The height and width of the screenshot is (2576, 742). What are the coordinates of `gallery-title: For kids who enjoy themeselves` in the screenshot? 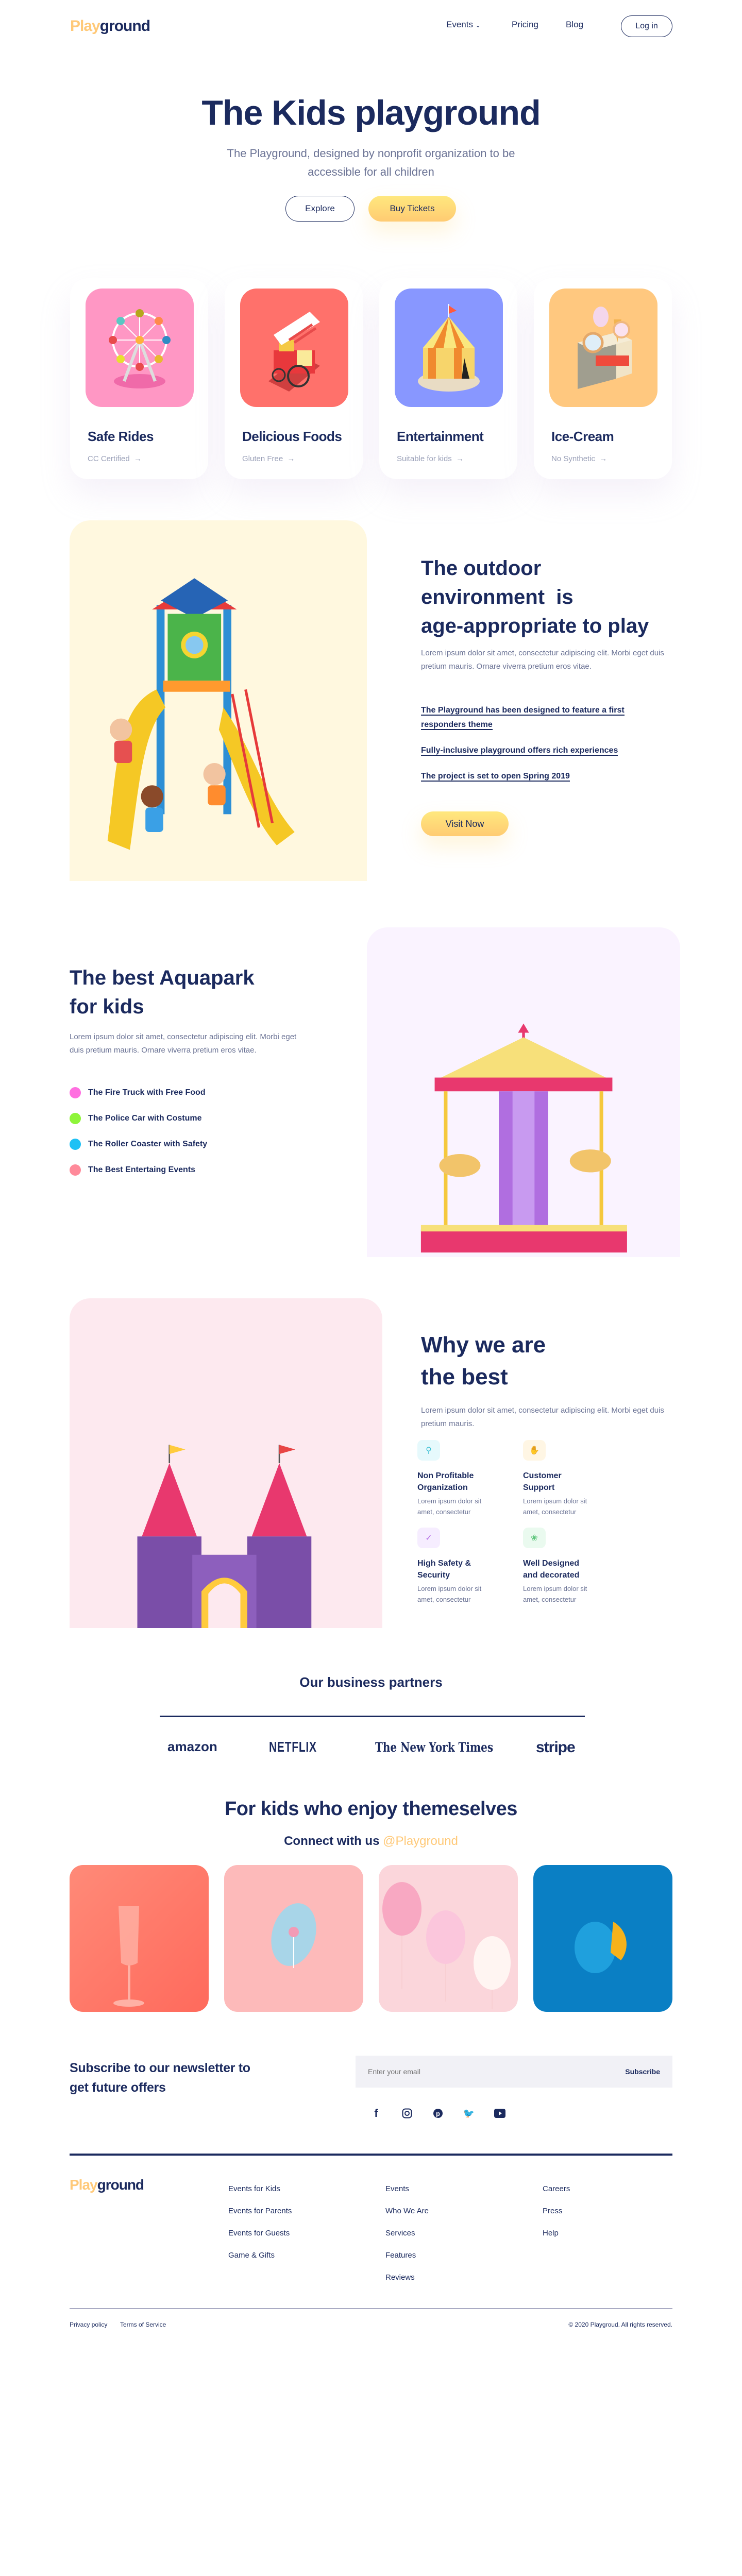 It's located at (371, 1809).